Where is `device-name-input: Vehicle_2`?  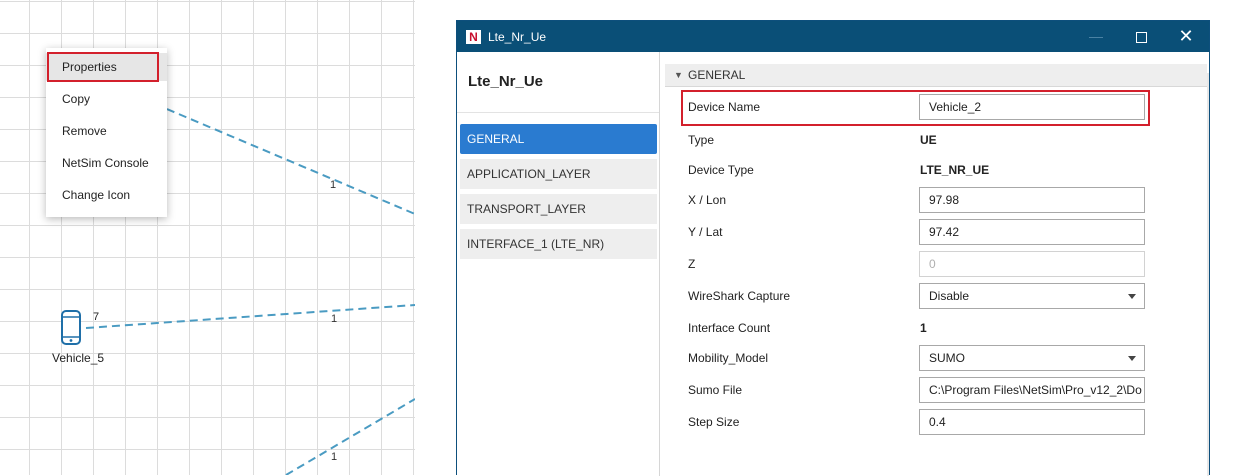
device-name-input: Vehicle_2 is located at coordinates (1032, 107).